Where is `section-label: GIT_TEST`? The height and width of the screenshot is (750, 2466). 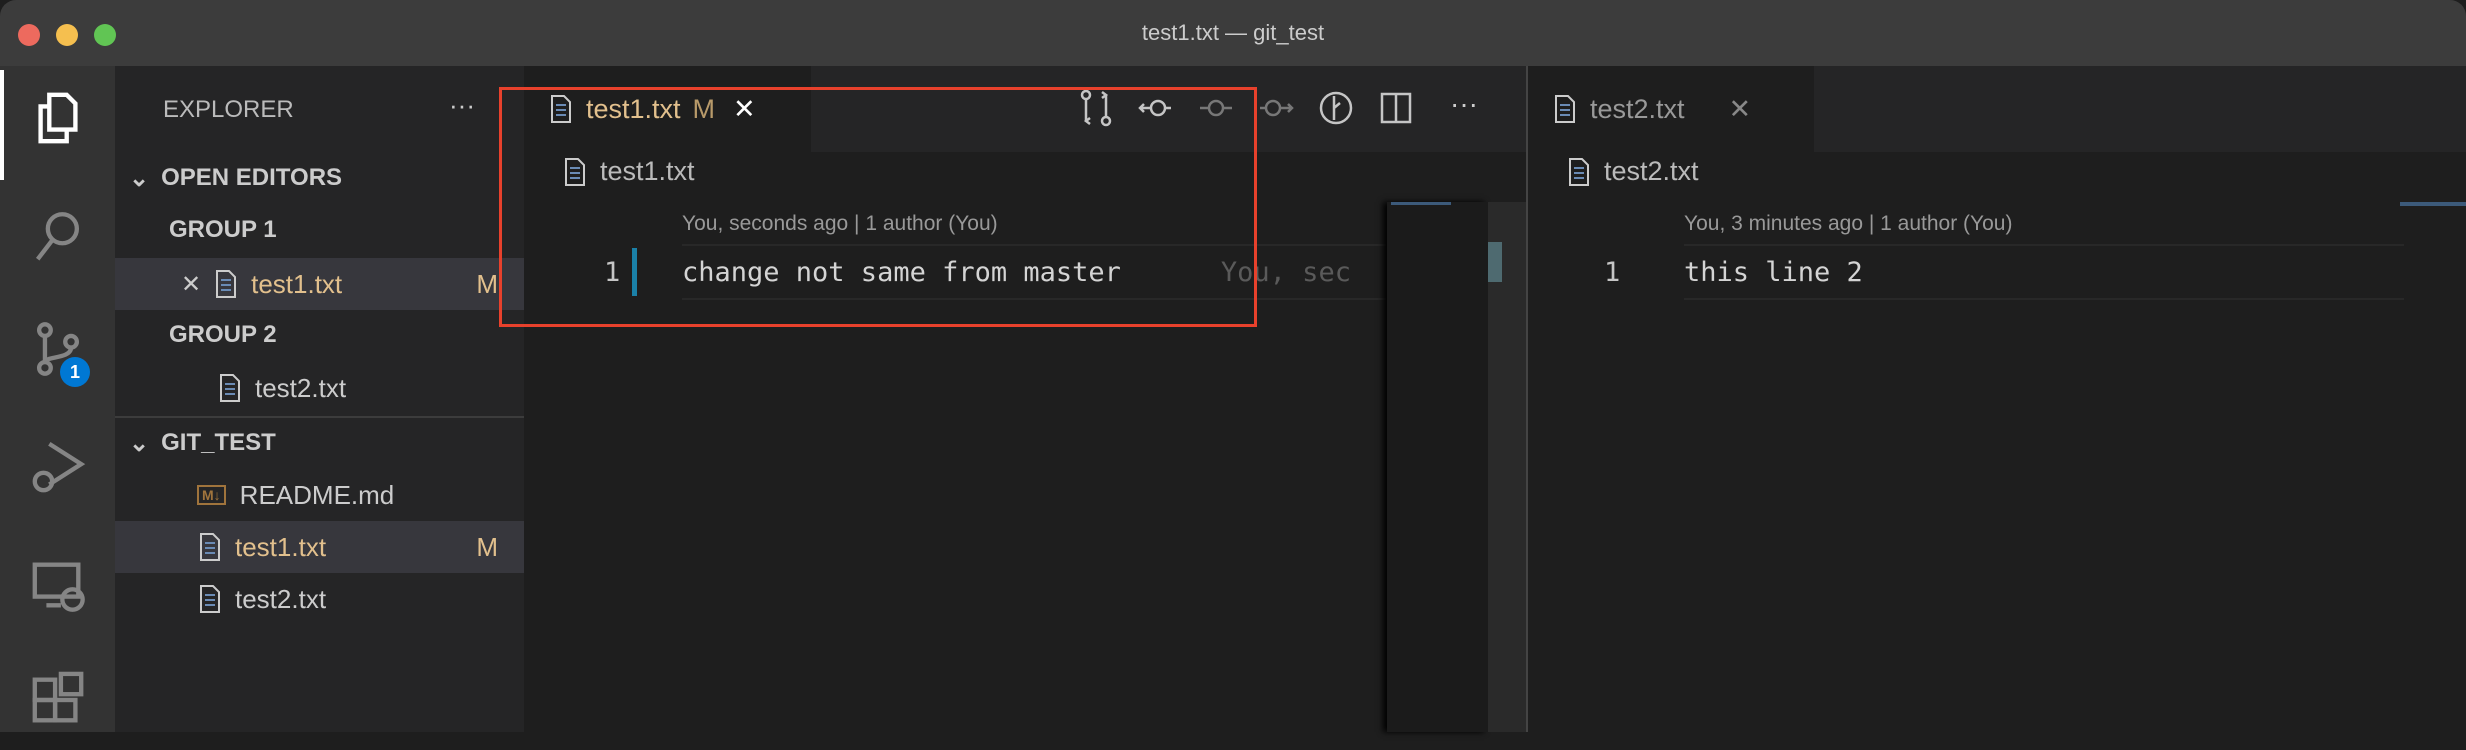 section-label: GIT_TEST is located at coordinates (218, 442).